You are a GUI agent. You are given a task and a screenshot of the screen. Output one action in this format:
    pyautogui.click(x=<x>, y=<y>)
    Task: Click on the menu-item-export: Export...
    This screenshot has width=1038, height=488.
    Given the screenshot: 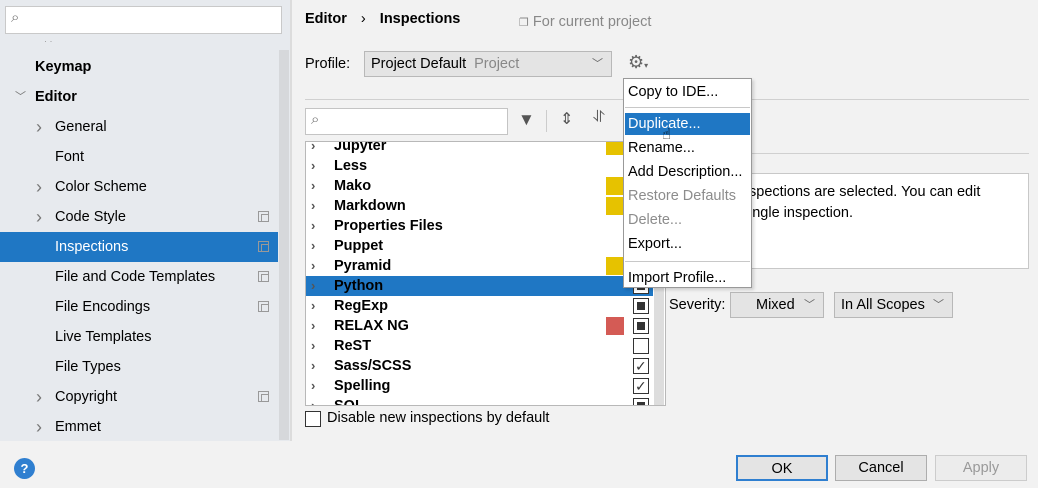 What is the action you would take?
    pyautogui.click(x=687, y=244)
    